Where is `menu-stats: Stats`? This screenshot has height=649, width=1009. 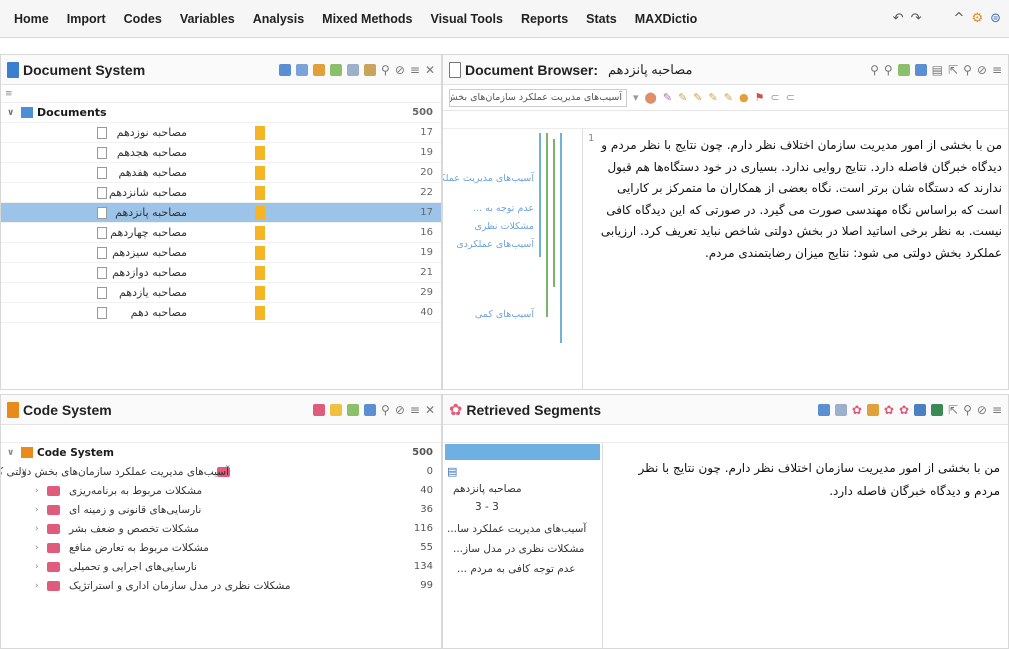
menu-stats: Stats is located at coordinates (601, 19).